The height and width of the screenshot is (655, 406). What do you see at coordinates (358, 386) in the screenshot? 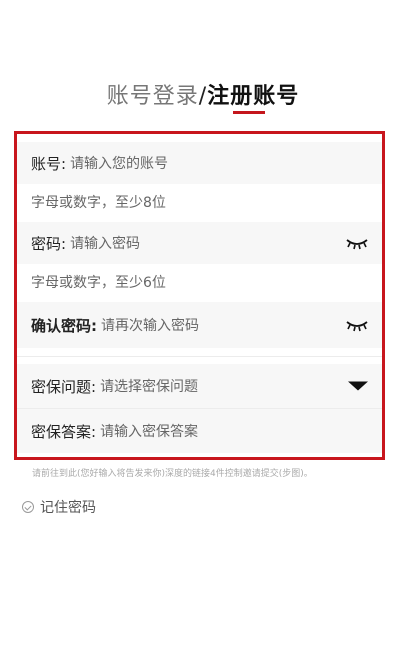
I see `dropdown-triangle-icon` at bounding box center [358, 386].